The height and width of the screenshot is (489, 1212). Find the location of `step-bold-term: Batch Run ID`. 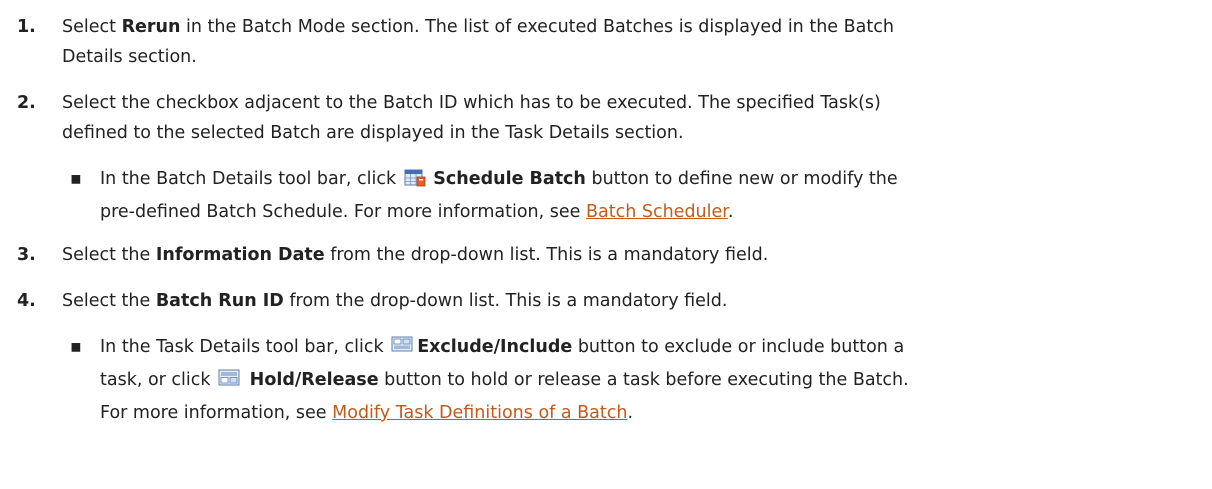

step-bold-term: Batch Run ID is located at coordinates (219, 301).